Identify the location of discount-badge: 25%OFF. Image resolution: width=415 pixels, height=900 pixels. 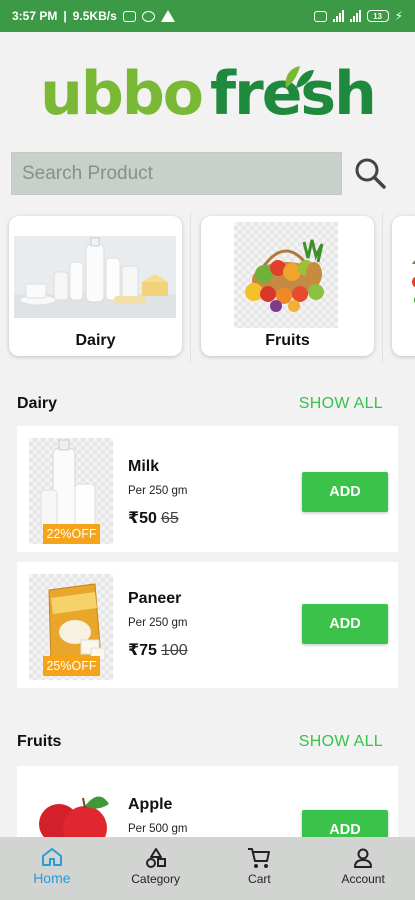
(71, 666).